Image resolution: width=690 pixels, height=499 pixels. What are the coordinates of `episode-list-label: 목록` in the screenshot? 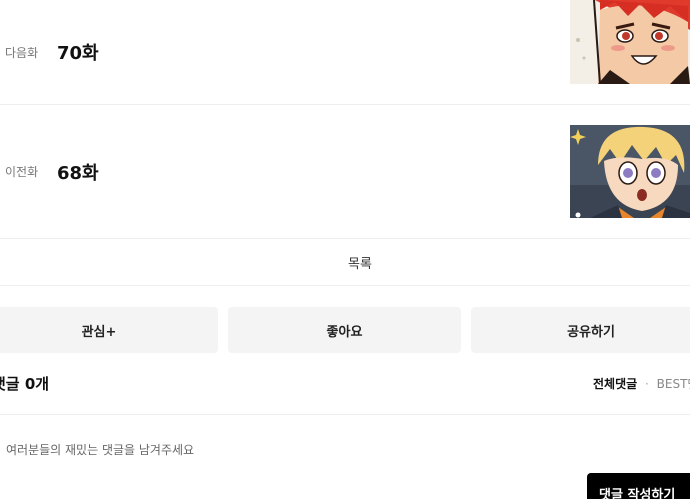 It's located at (360, 264).